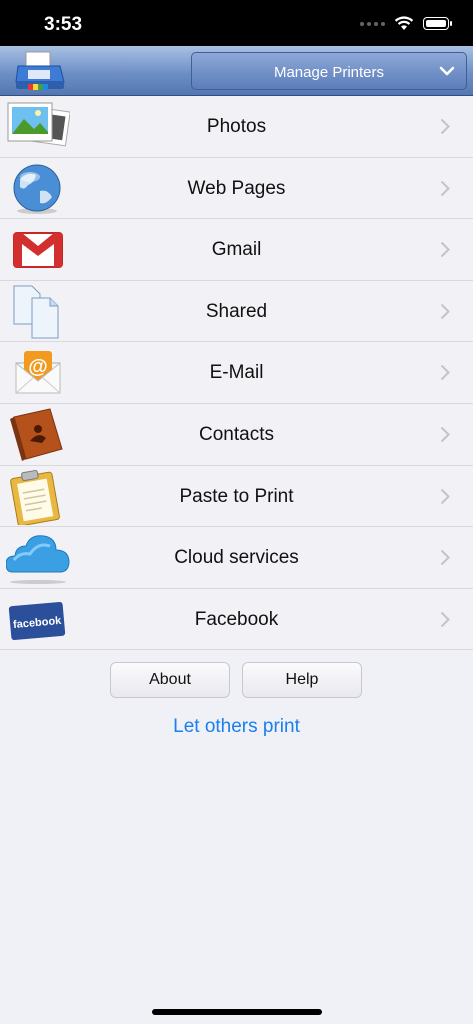  I want to click on menu-item-web-pages: Web Pages, so click(236, 189).